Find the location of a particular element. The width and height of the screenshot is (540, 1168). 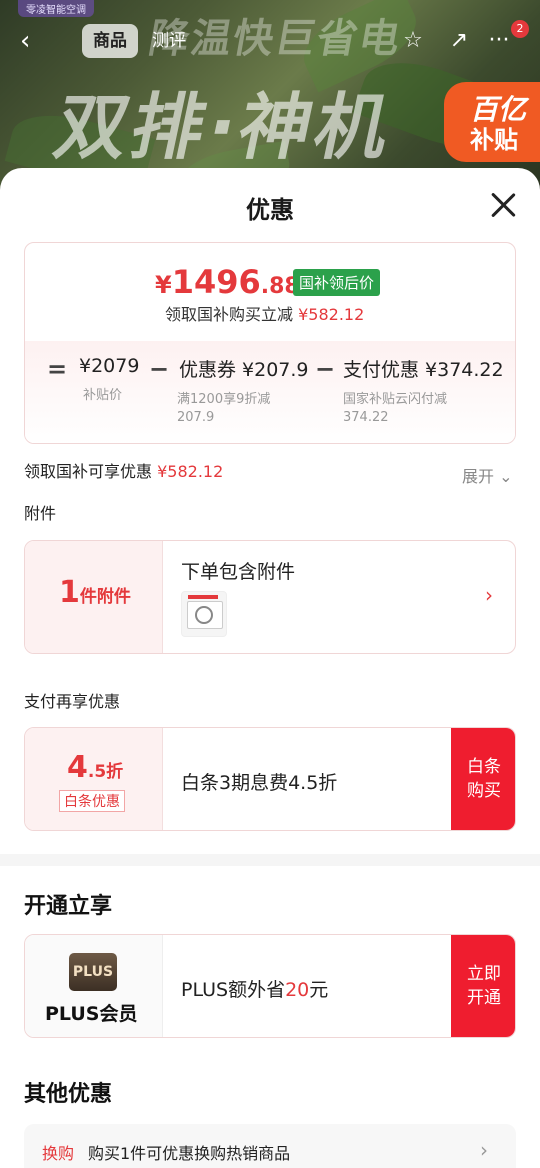

baitiao-discount-unit: .5折 is located at coordinates (105, 772).